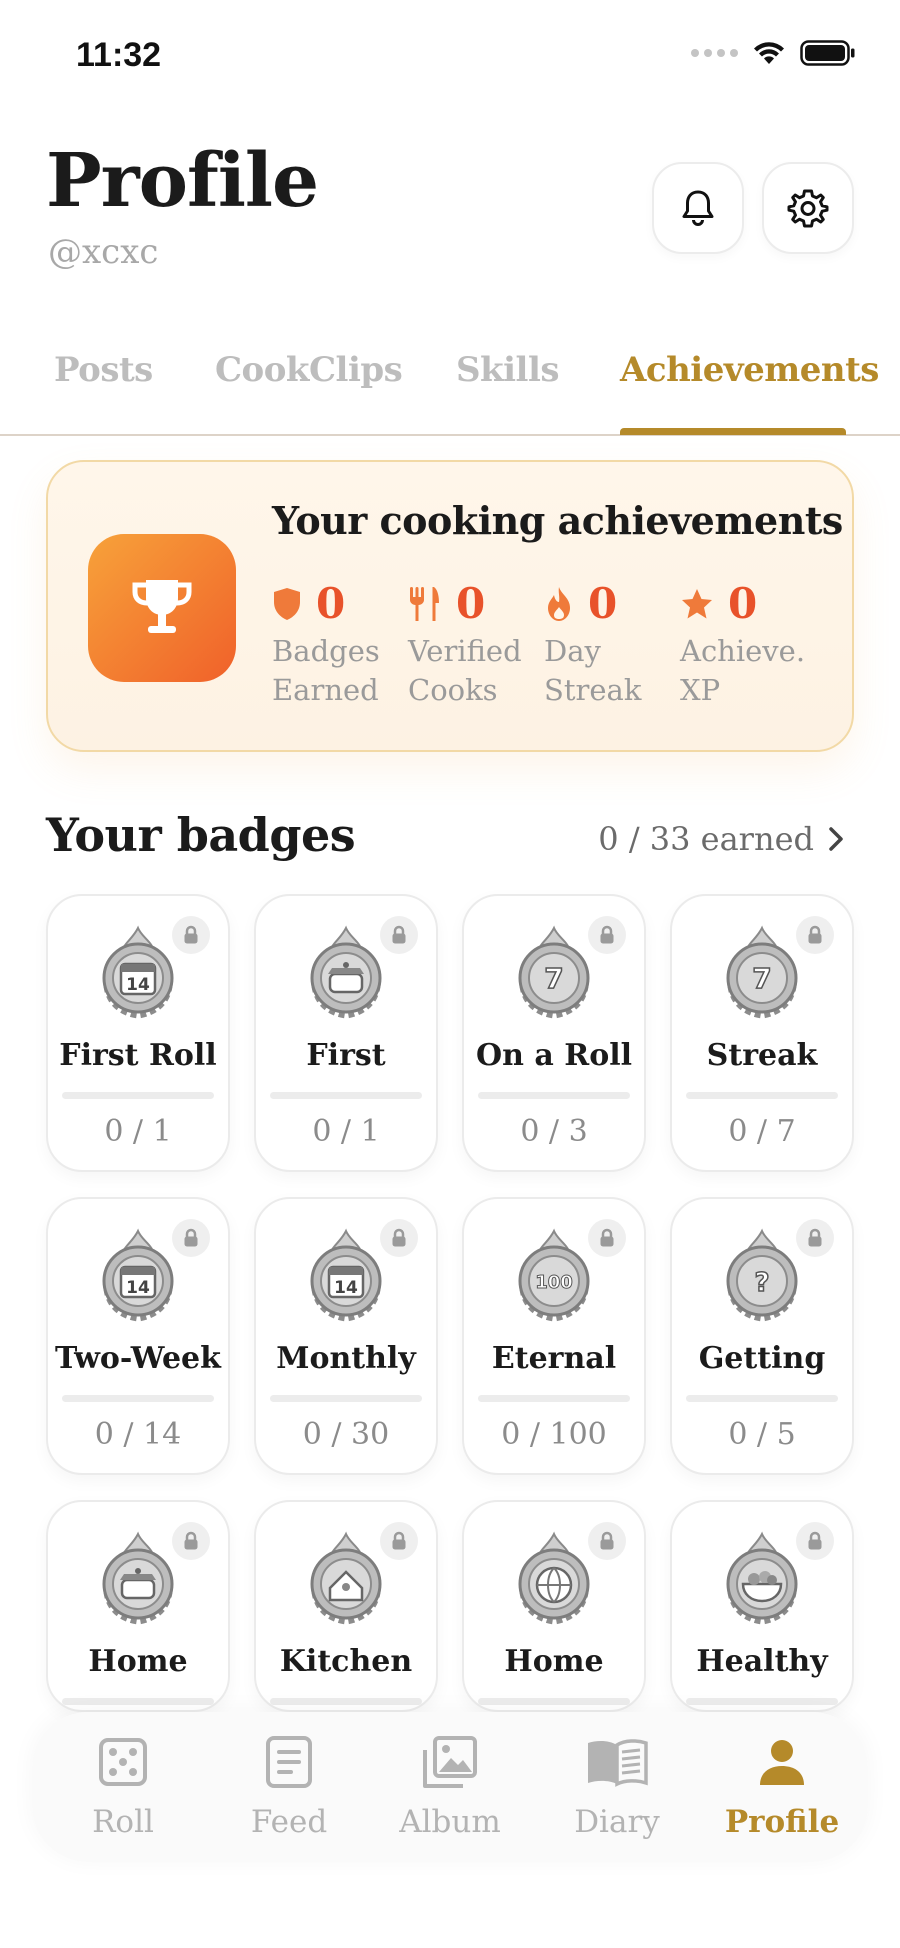 This screenshot has height=1948, width=900. I want to click on user-handle: @xcxc, so click(103, 252).